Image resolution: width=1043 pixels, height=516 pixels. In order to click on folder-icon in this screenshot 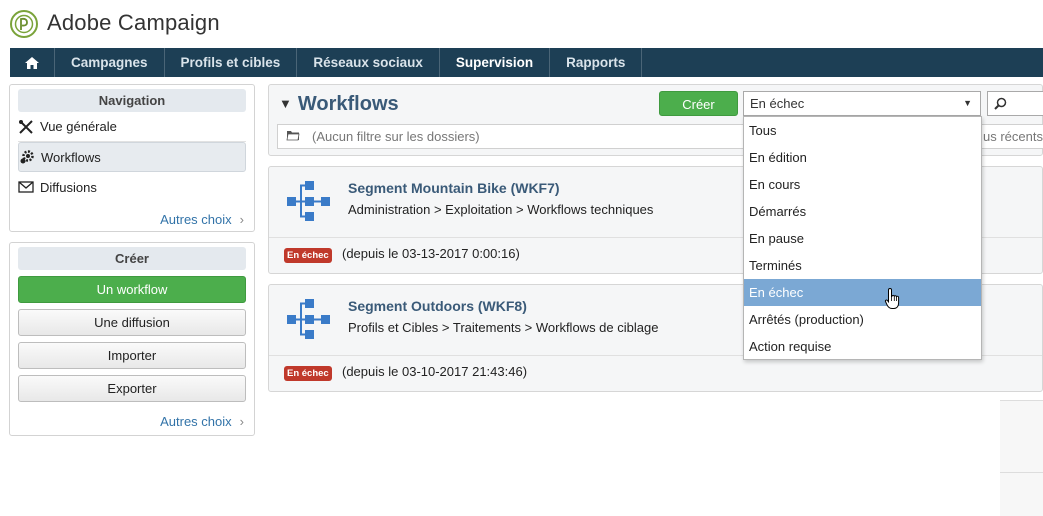, I will do `click(293, 136)`.